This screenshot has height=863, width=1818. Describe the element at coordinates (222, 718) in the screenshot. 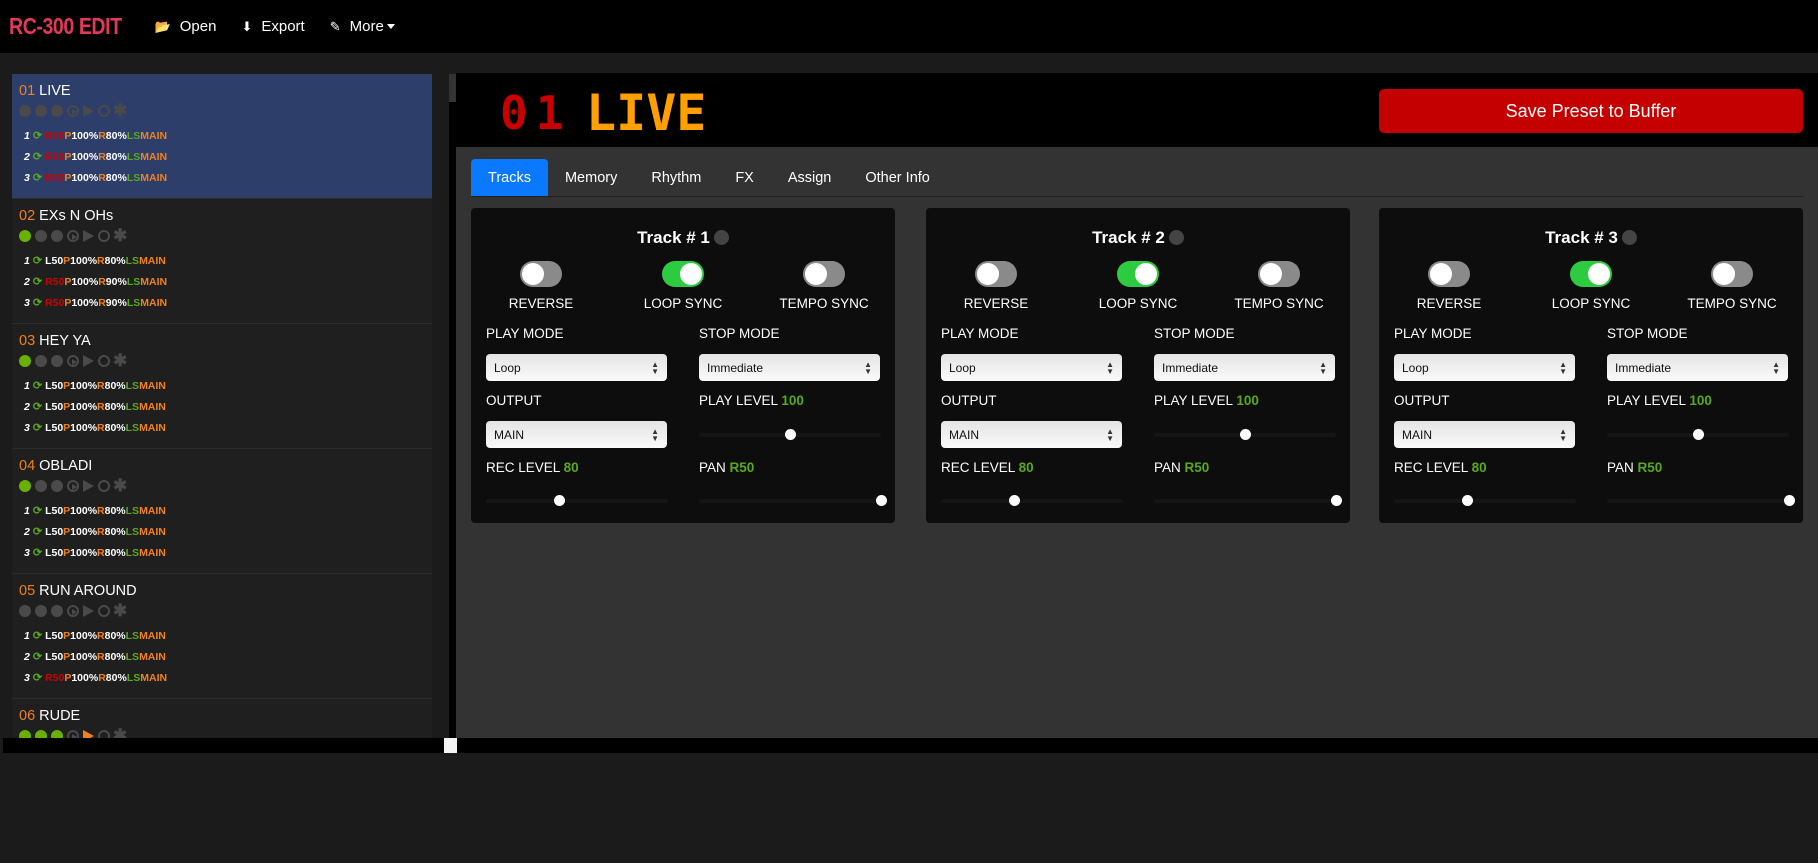

I see `preset-item: 06 RUDE ✱` at that location.